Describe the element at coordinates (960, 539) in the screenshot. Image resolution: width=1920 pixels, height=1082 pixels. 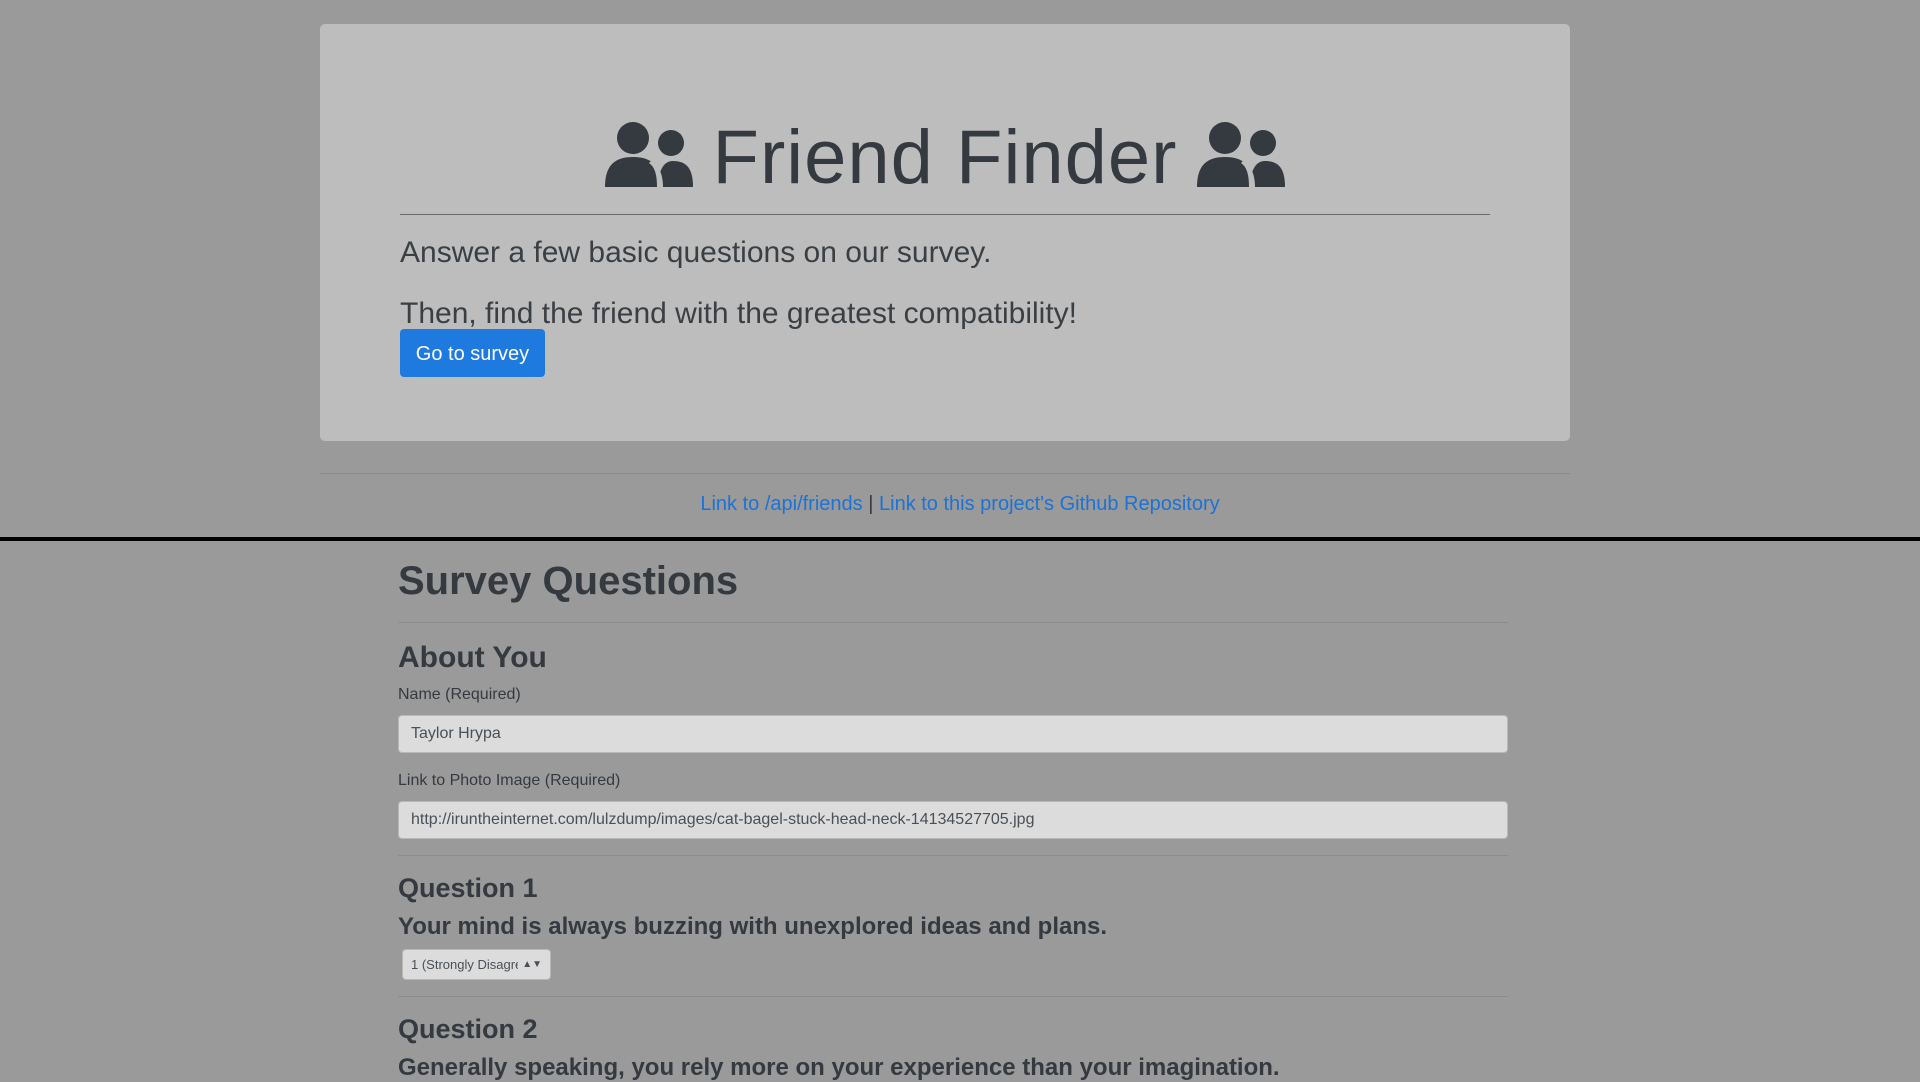
I see `screen-divider` at that location.